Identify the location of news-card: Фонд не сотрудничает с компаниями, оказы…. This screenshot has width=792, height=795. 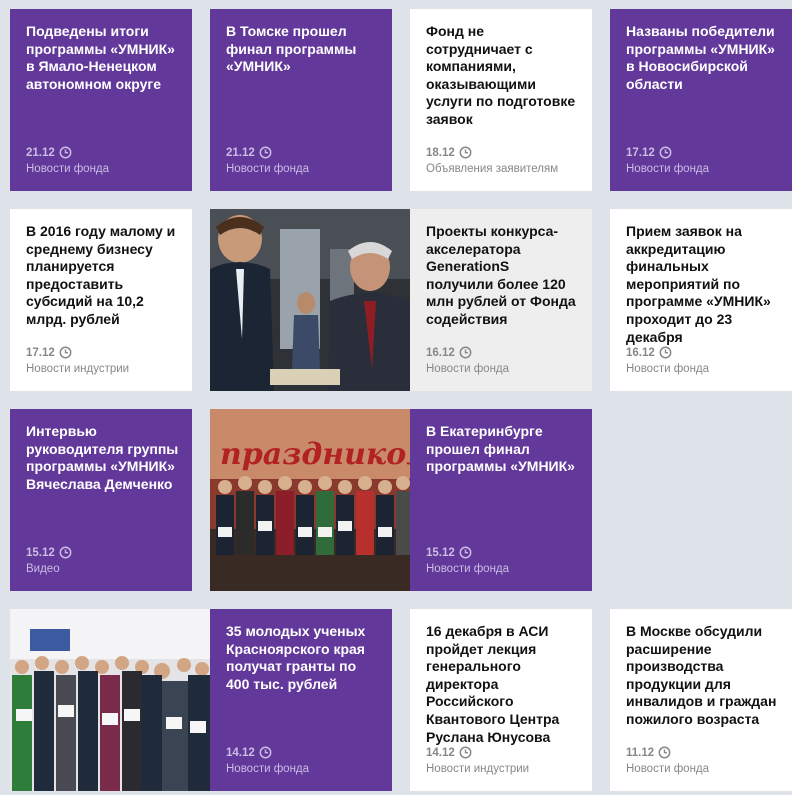
(501, 100).